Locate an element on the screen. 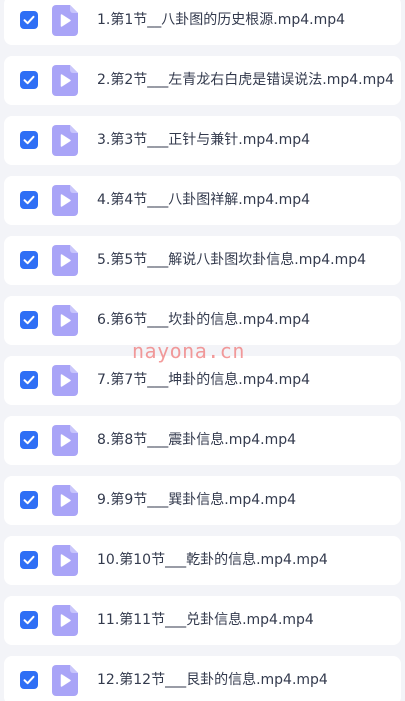 Image resolution: width=405 pixels, height=701 pixels. file-name: 11.第11节___兑卦信息.mp4.mp4 is located at coordinates (205, 620).